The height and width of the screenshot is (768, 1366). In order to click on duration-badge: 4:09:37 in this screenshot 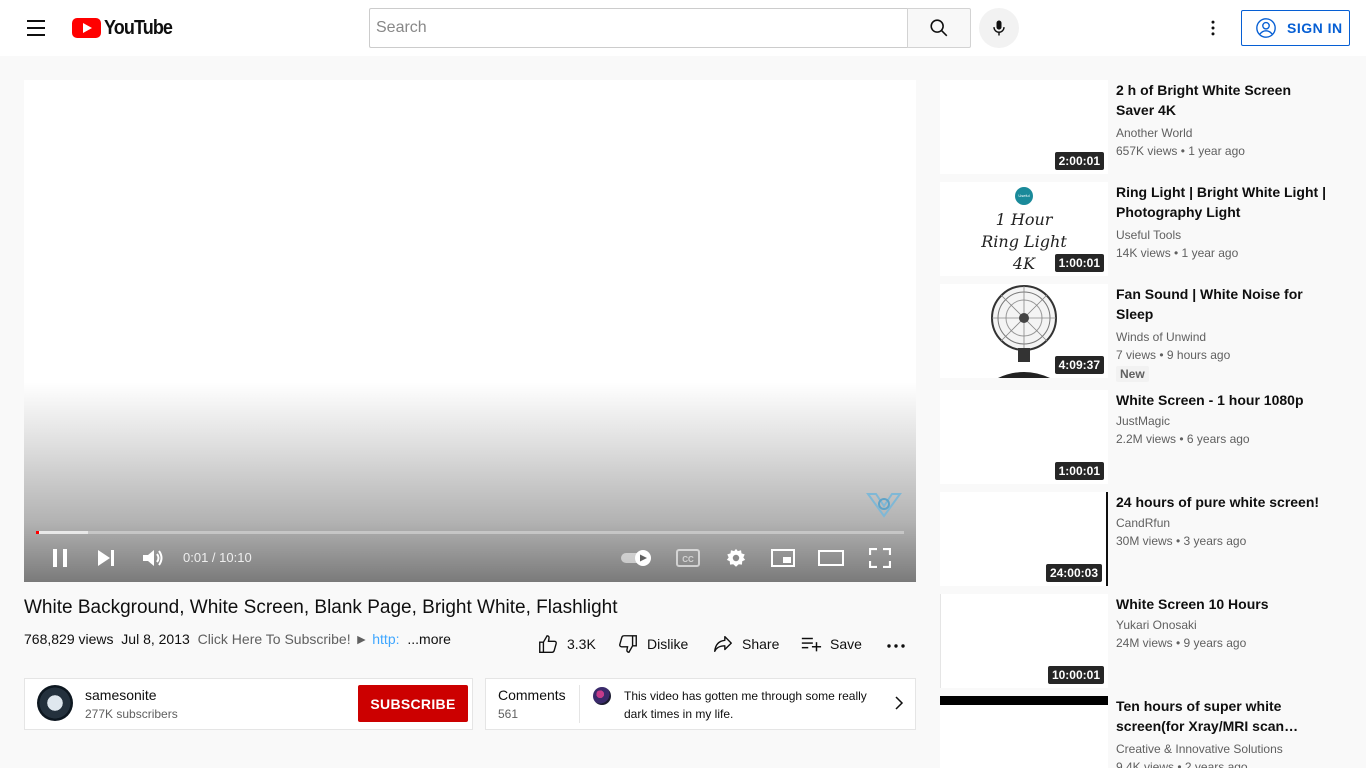, I will do `click(1079, 365)`.